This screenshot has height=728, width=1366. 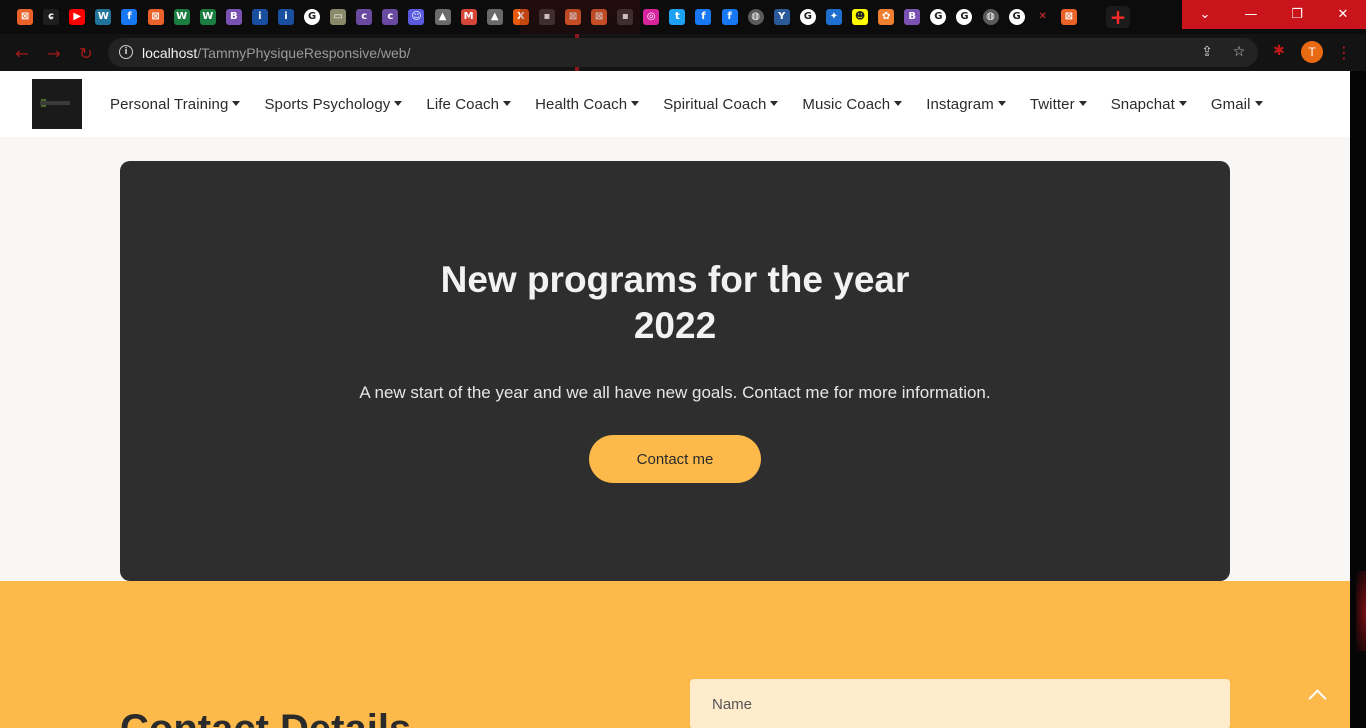 What do you see at coordinates (1207, 52) in the screenshot?
I see `share-icon: ⇪` at bounding box center [1207, 52].